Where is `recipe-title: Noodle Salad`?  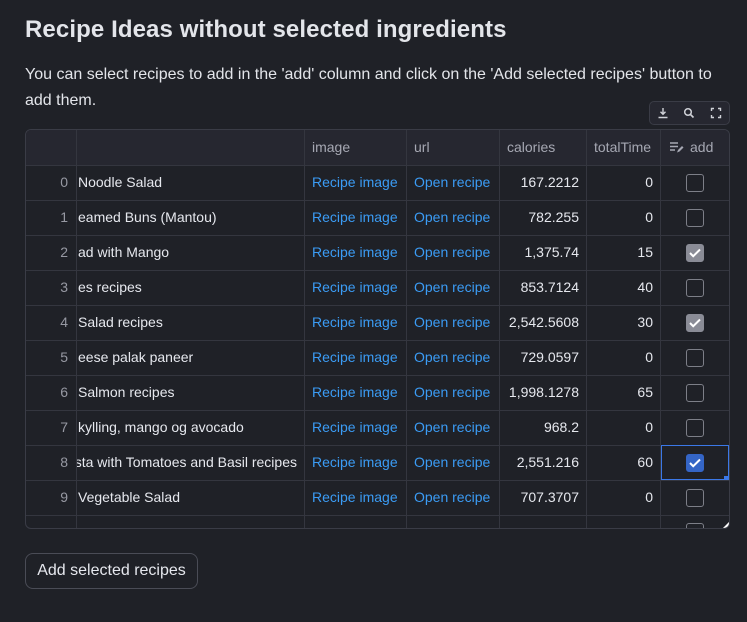 recipe-title: Noodle Salad is located at coordinates (191, 182).